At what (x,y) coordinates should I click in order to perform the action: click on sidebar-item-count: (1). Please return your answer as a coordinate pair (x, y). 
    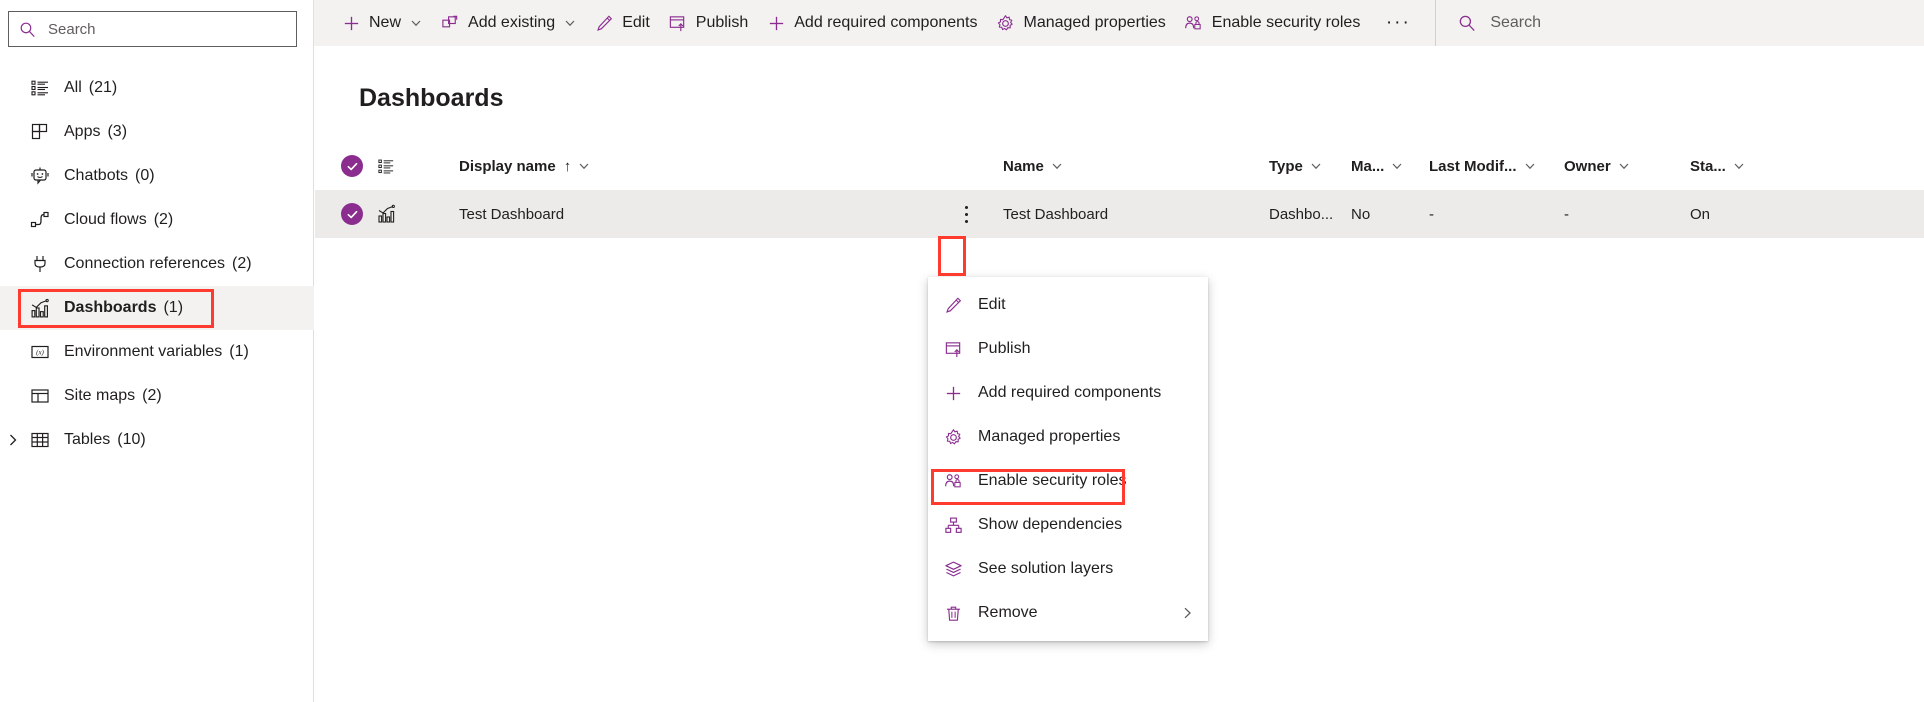
    Looking at the image, I should click on (239, 351).